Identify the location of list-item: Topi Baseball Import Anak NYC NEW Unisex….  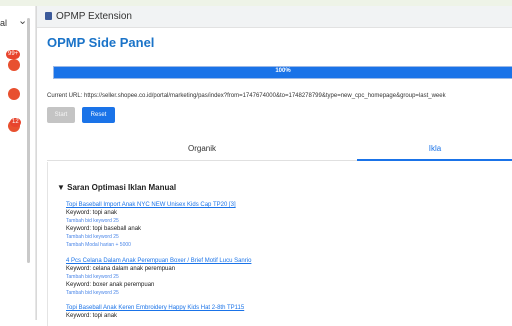
(286, 225).